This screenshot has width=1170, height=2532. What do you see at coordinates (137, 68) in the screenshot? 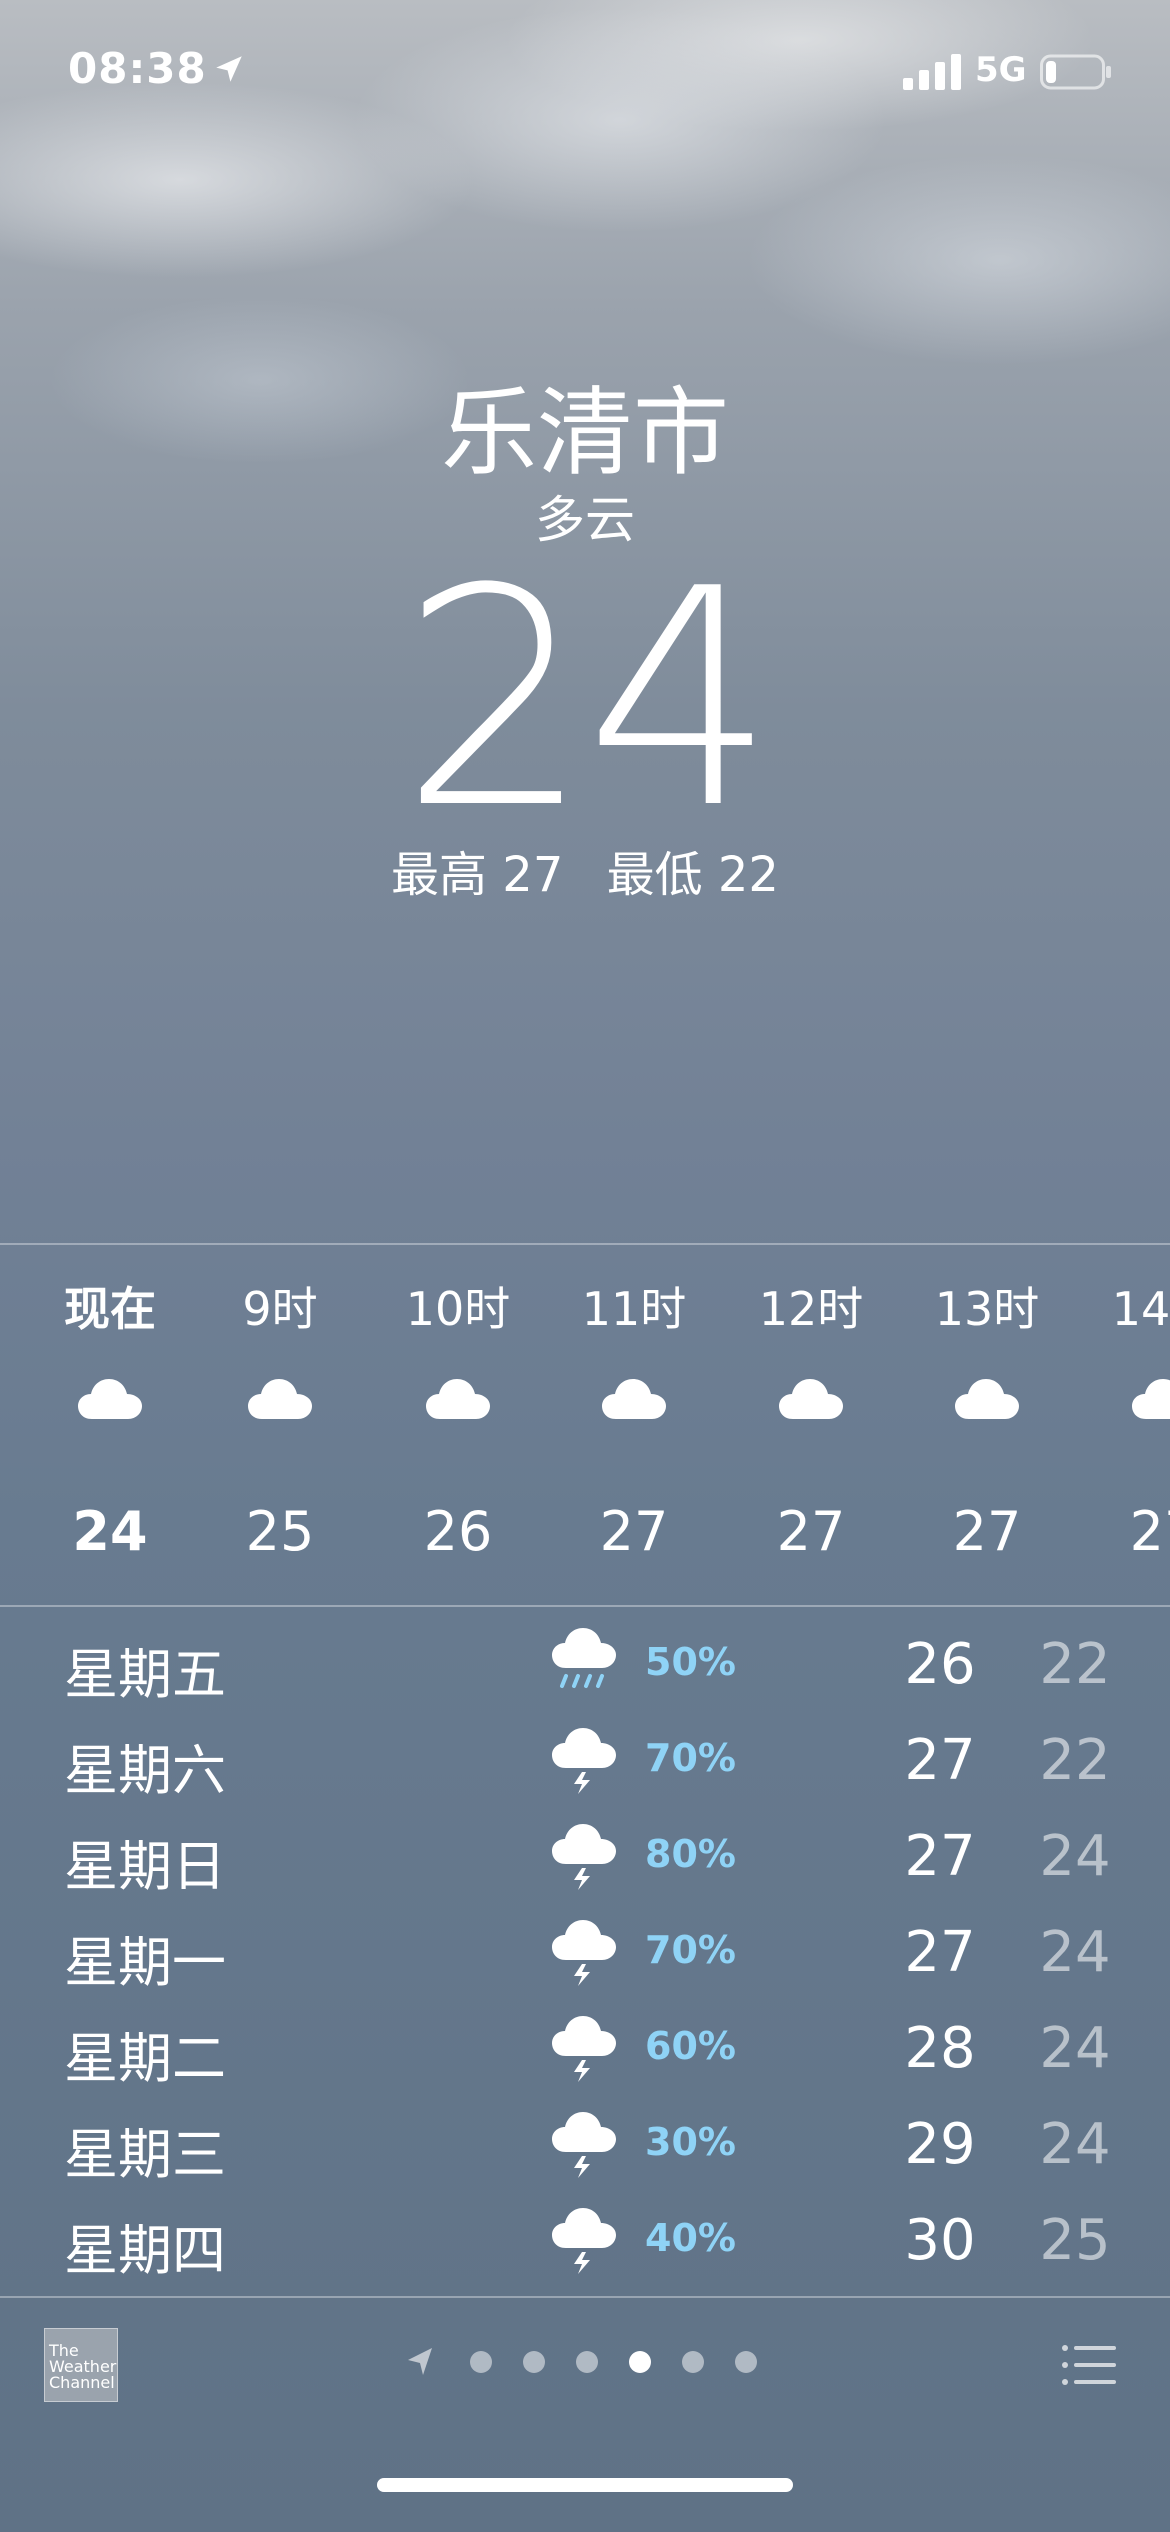
I see `status-time: 08:38` at bounding box center [137, 68].